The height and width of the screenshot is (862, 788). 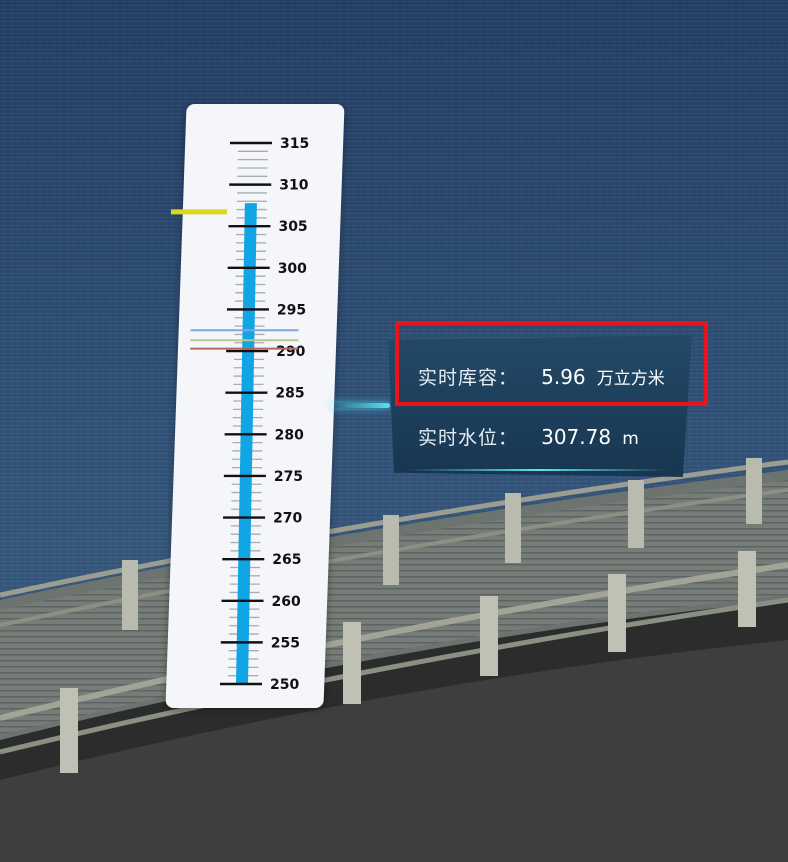 I want to click on water-level-label: 实时水位：, so click(x=468, y=438).